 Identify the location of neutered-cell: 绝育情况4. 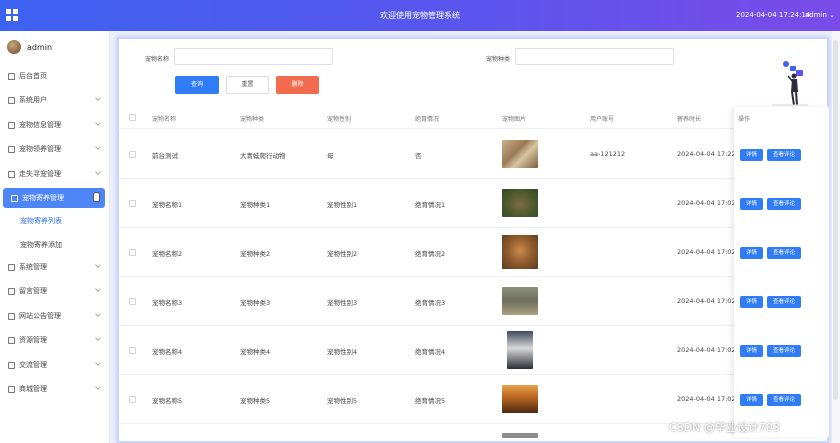
(430, 352).